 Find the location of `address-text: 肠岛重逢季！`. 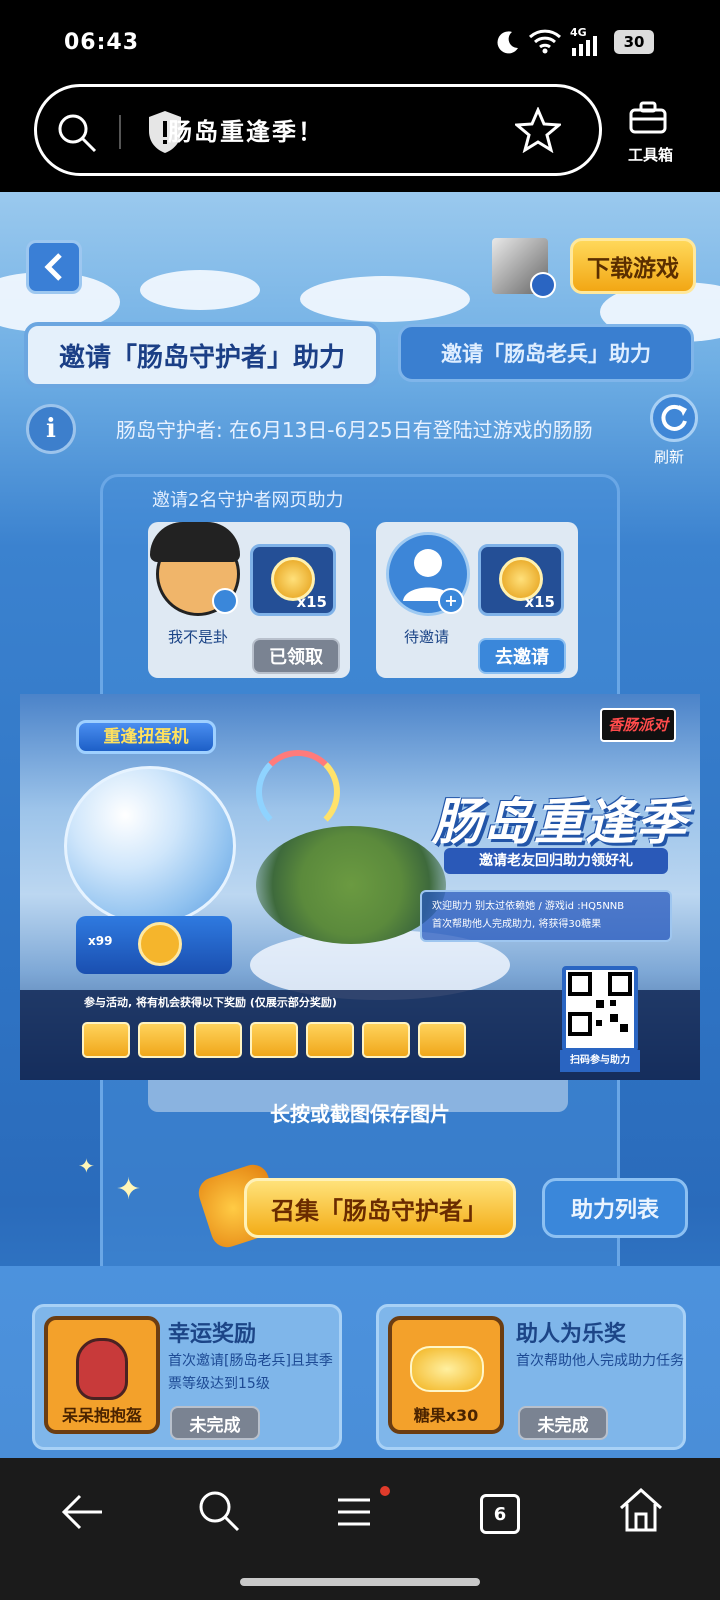

address-text: 肠岛重逢季！ is located at coordinates (246, 129).